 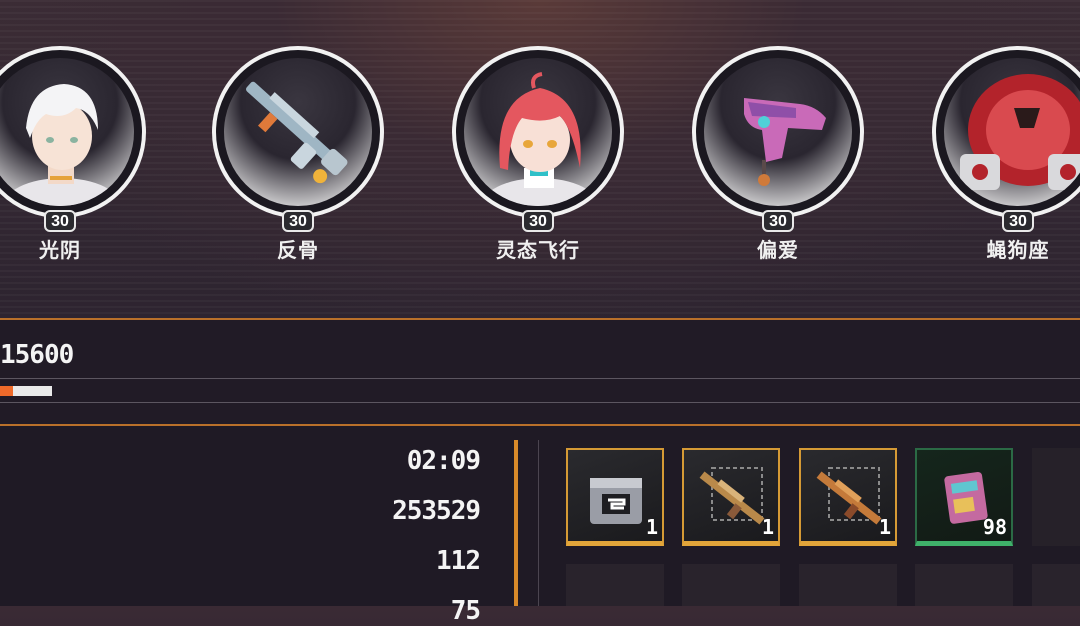 What do you see at coordinates (538, 251) in the screenshot?
I see `character-name: 灵态飞行` at bounding box center [538, 251].